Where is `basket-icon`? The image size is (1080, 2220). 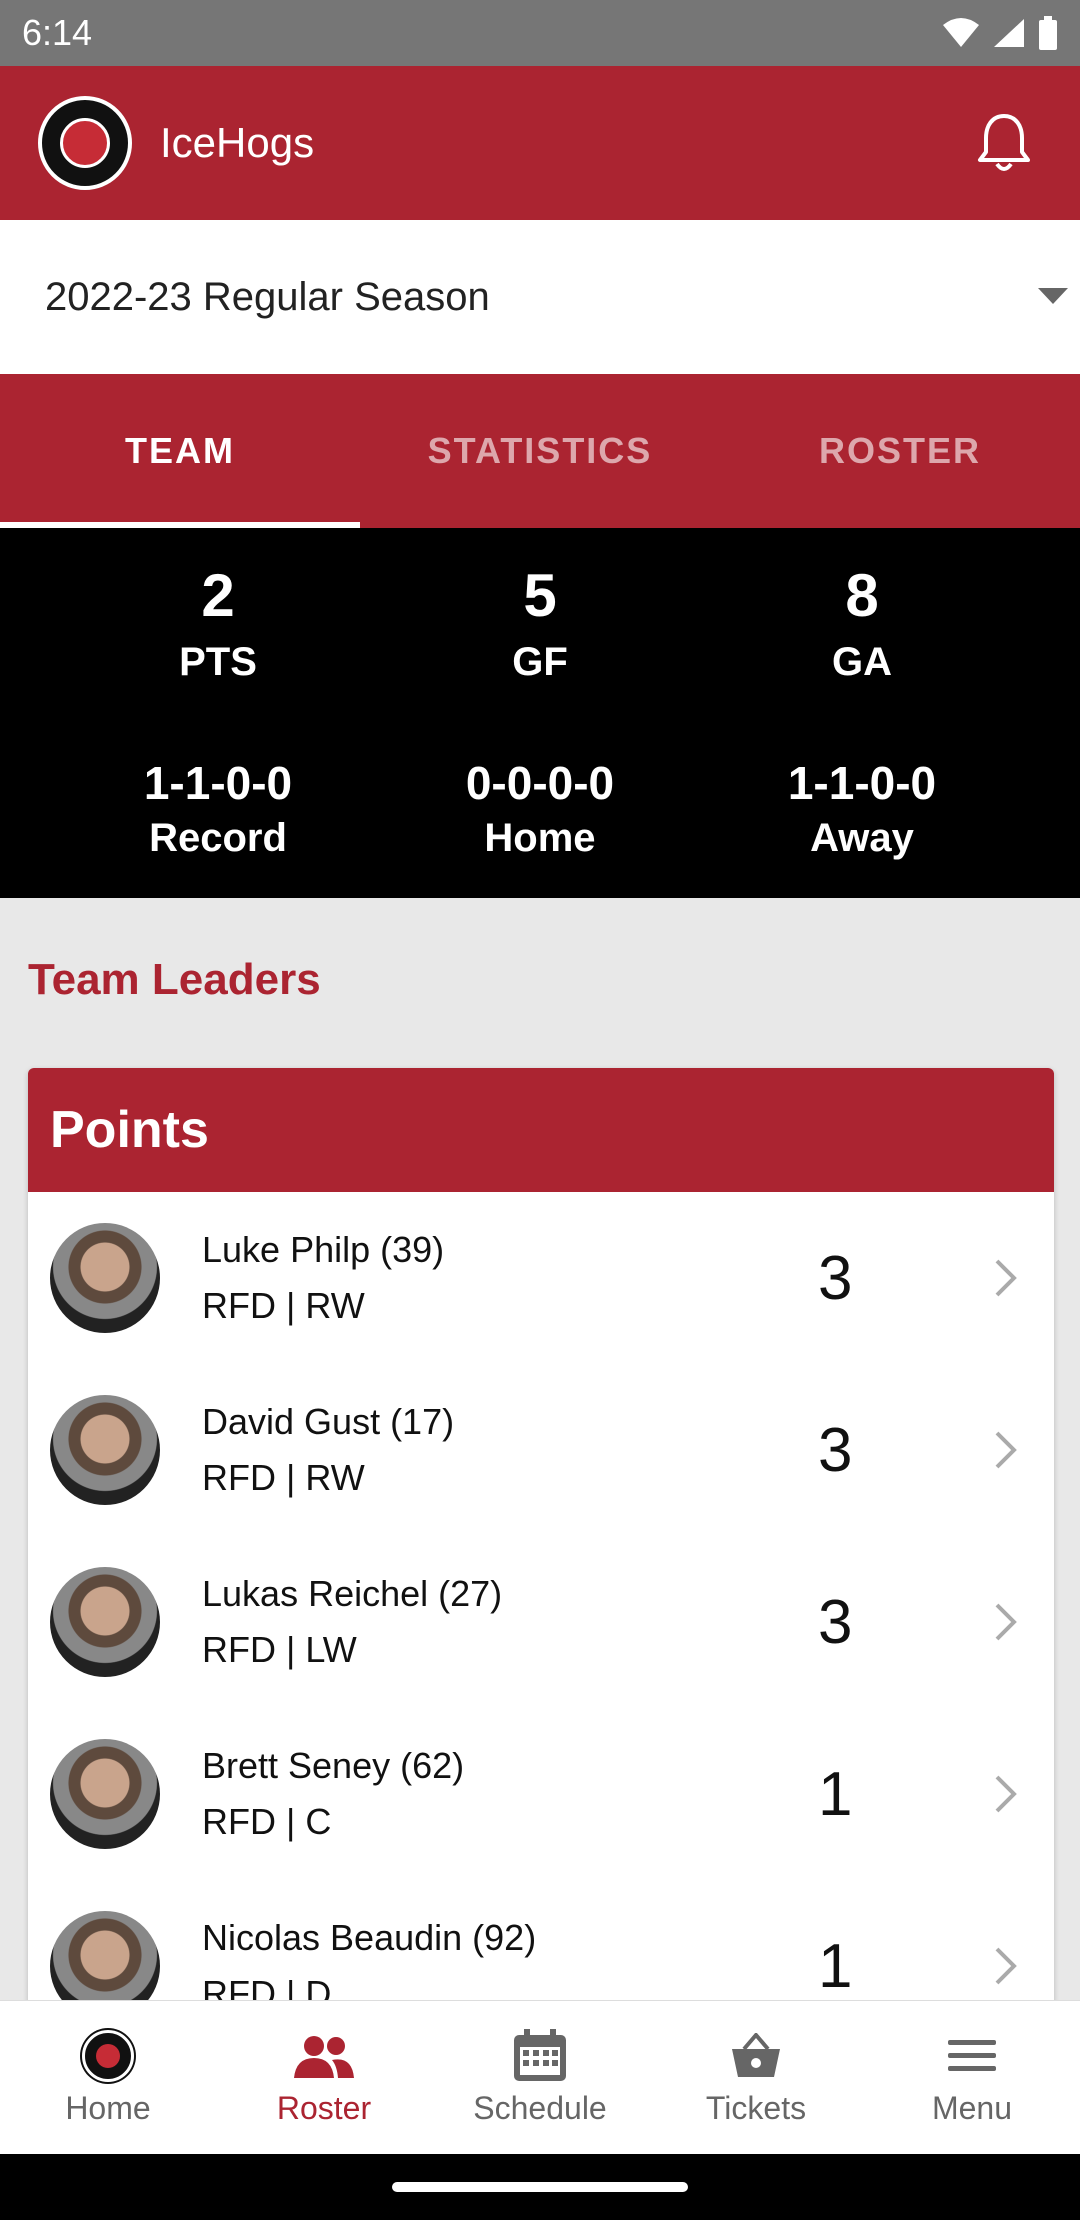
basket-icon is located at coordinates (756, 2056).